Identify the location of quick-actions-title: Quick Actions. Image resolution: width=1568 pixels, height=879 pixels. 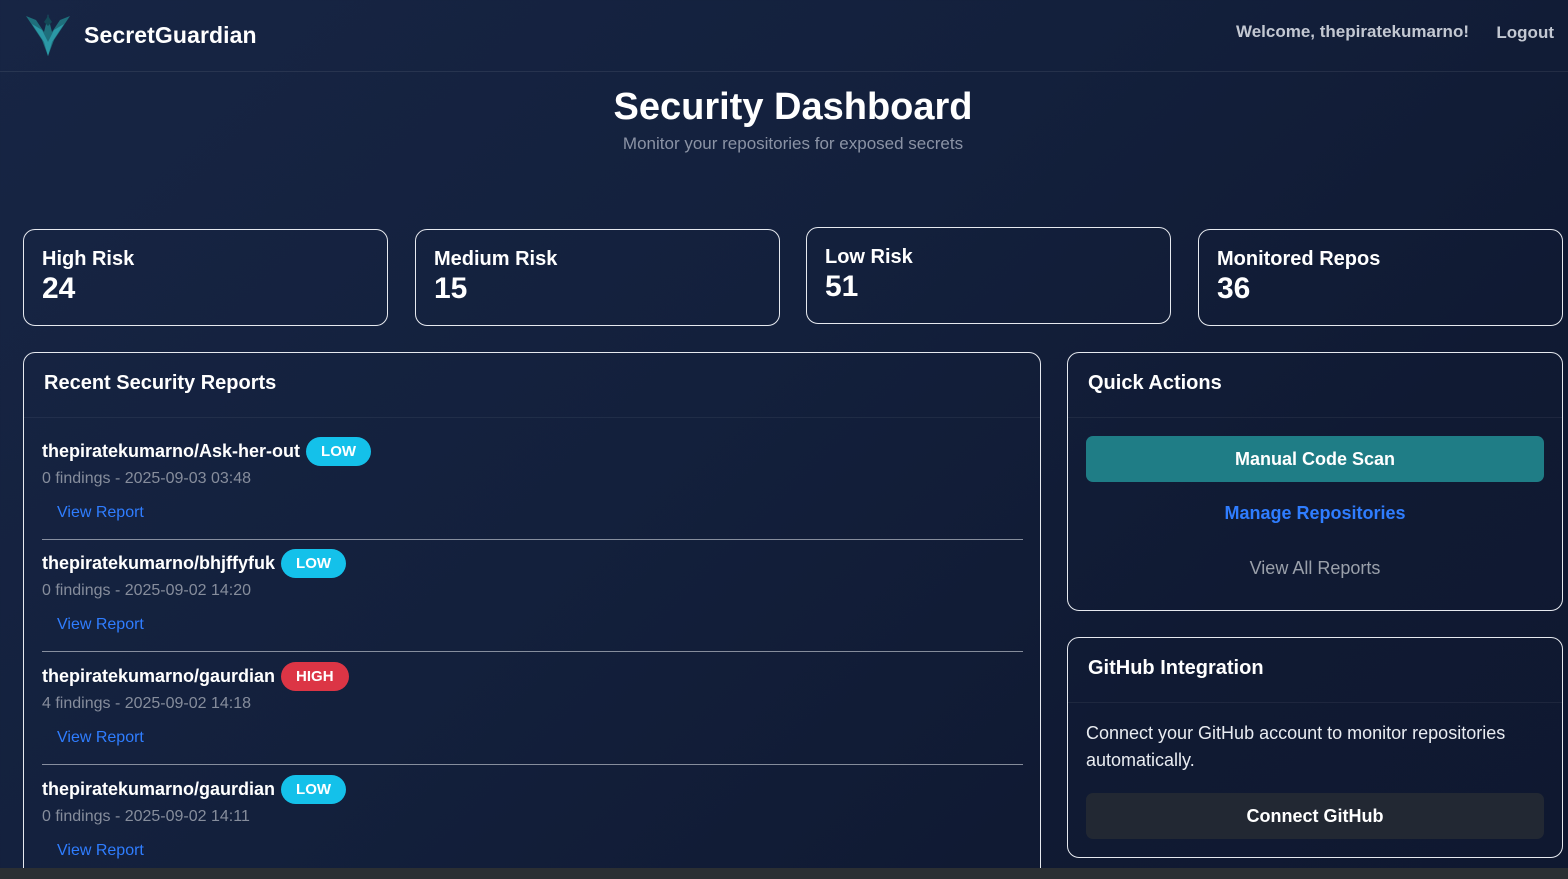
(1315, 385).